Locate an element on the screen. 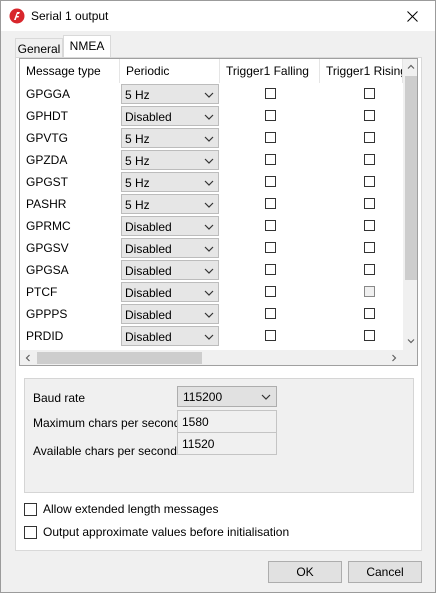 The image size is (436, 593). table-row: GPHDT Disabled is located at coordinates (211, 116).